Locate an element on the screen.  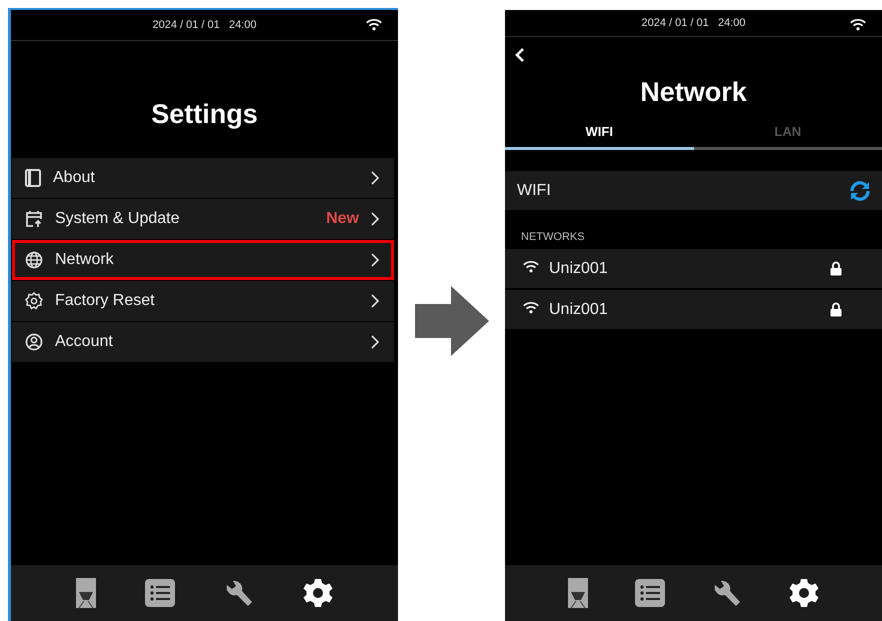
calendar-upload-icon is located at coordinates (34, 219).